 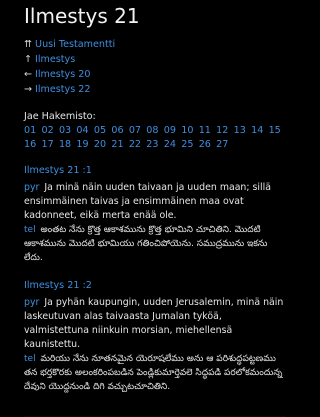 What do you see at coordinates (30, 144) in the screenshot?
I see `verse-number-link: 16` at bounding box center [30, 144].